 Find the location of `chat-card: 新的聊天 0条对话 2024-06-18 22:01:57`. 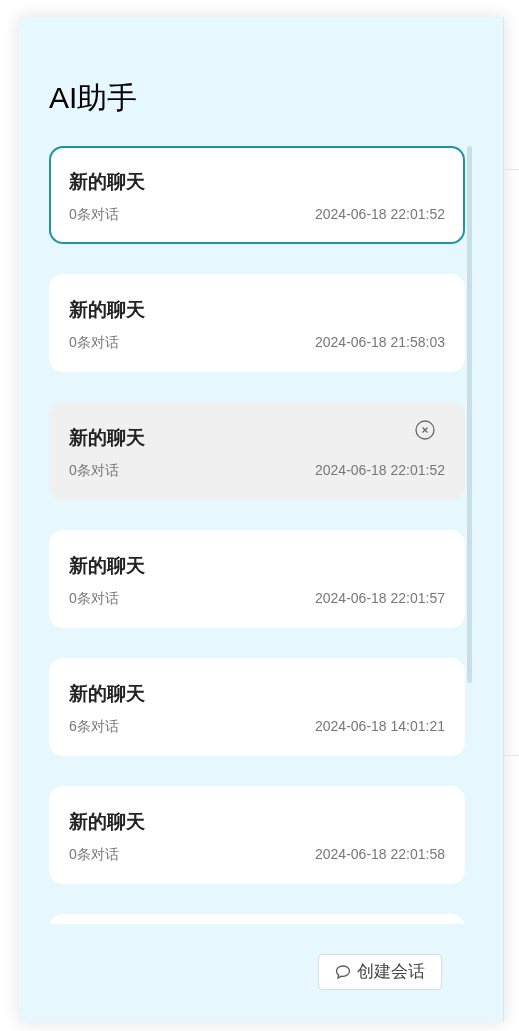

chat-card: 新的聊天 0条对话 2024-06-18 22:01:57 is located at coordinates (257, 579).